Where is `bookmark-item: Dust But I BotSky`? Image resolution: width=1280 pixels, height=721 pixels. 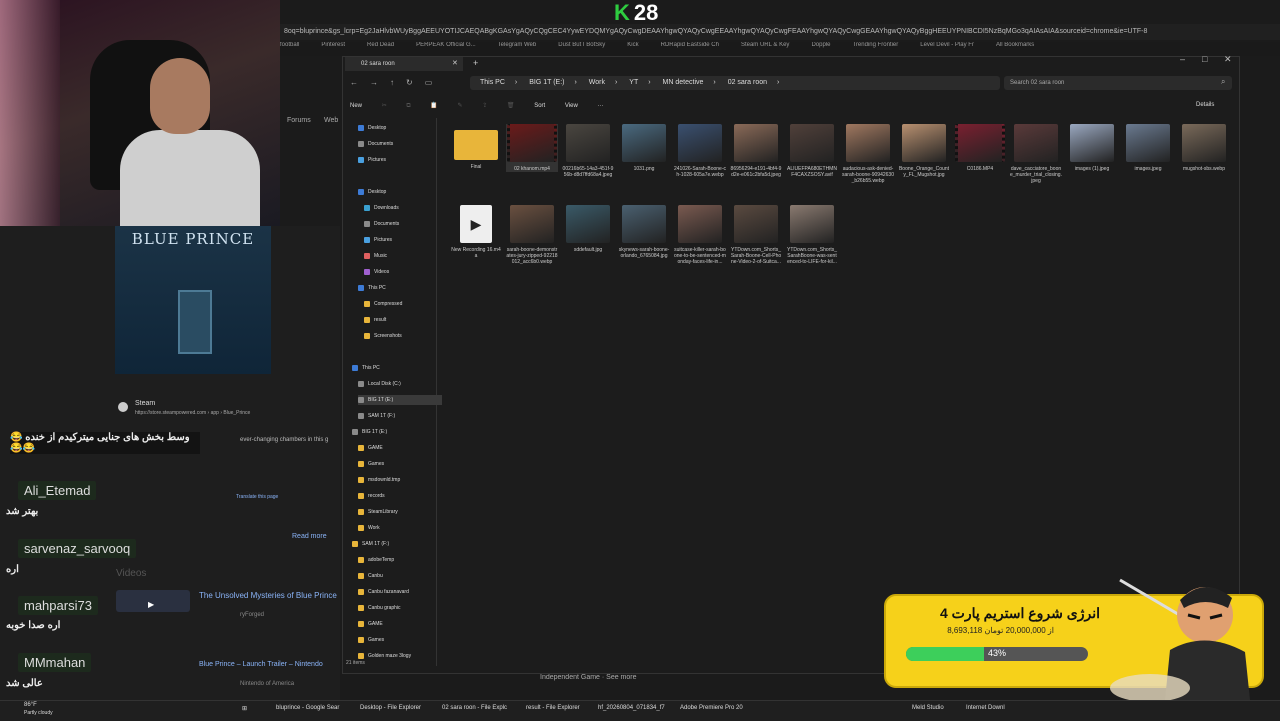
bookmark-item: Dust But I BotSky is located at coordinates (581, 45).